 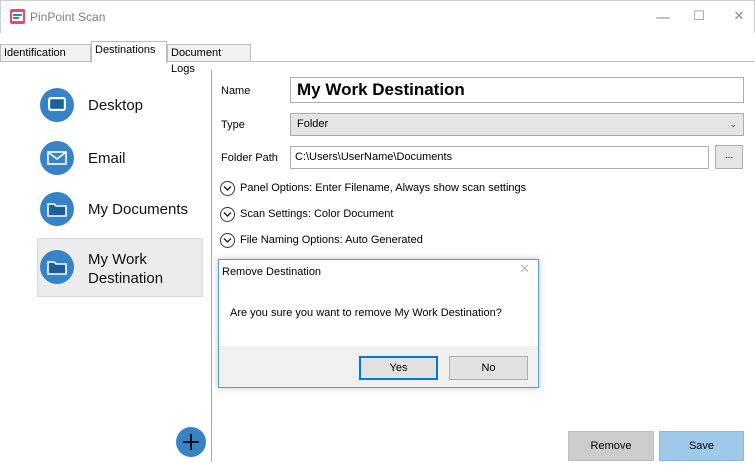 I want to click on tab-document-logs: Document Logs, so click(x=209, y=59).